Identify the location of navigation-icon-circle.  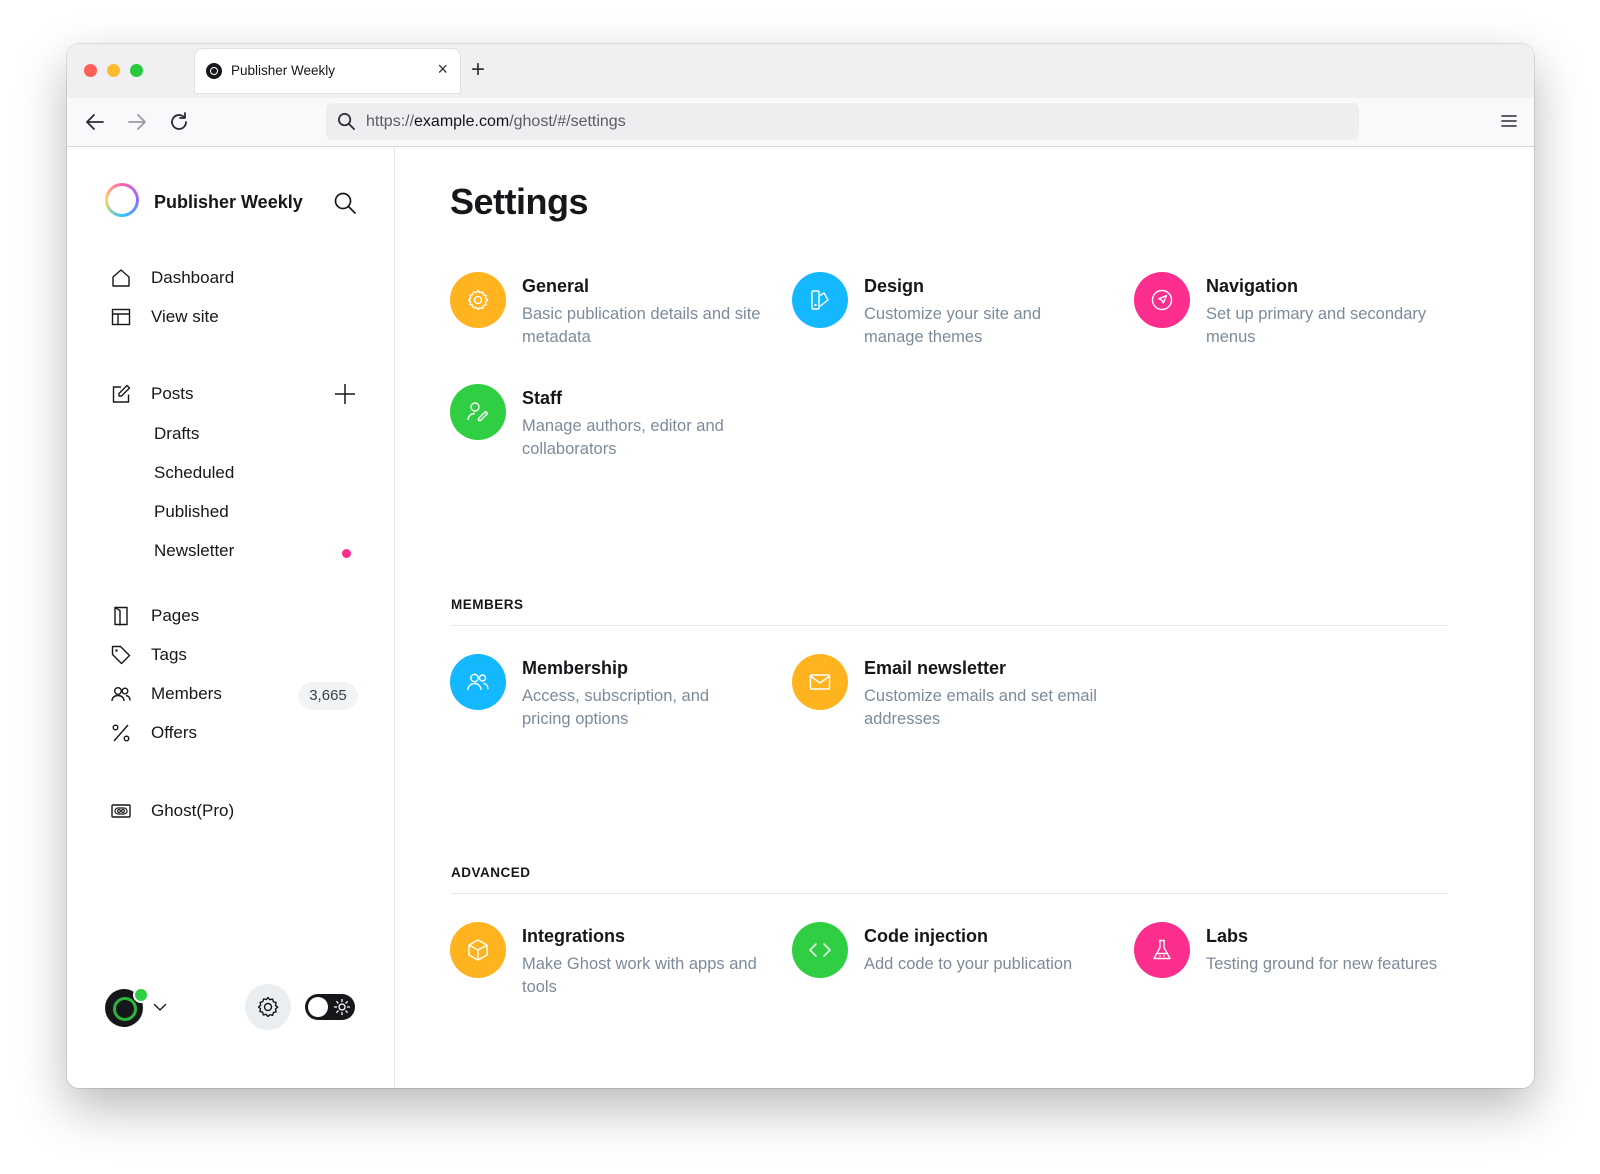
(1162, 300).